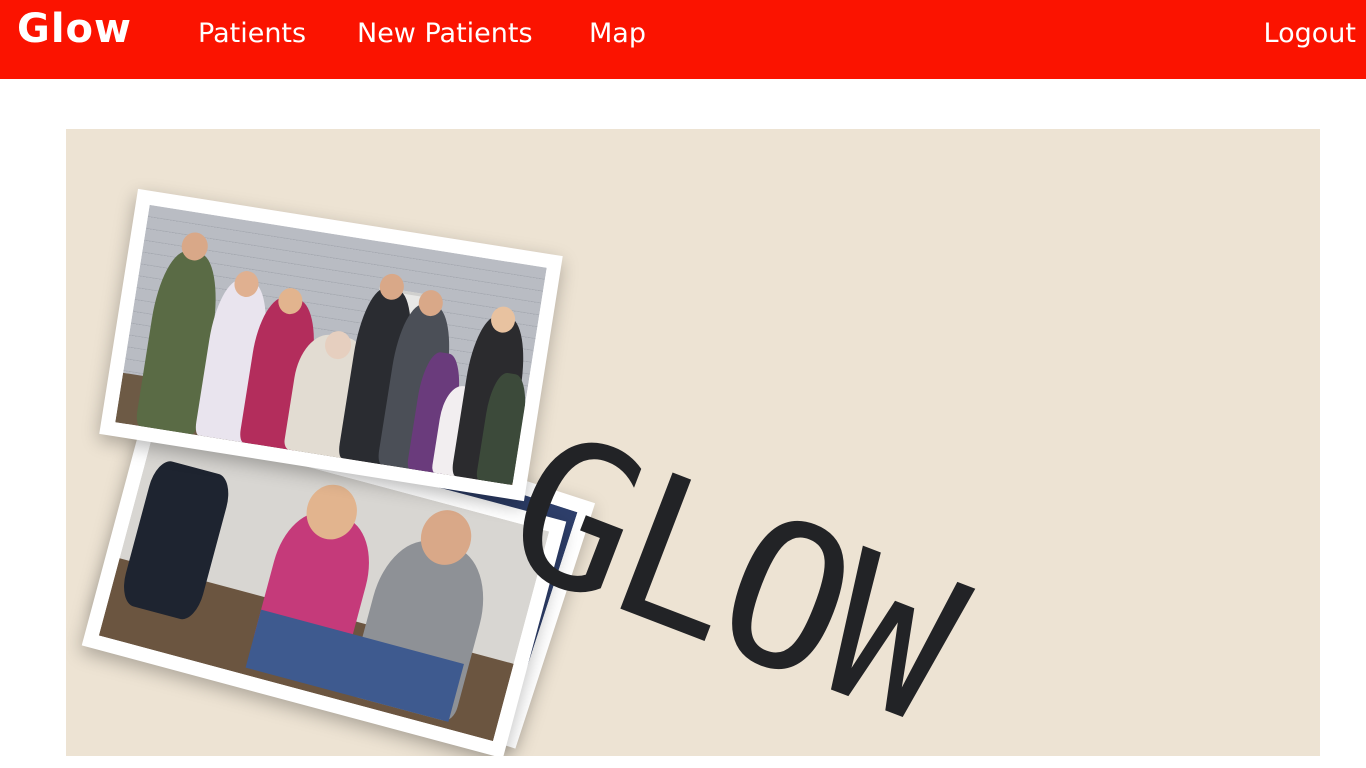 This screenshot has width=1366, height=768. Describe the element at coordinates (331, 345) in the screenshot. I see `family-group-photo-image` at that location.